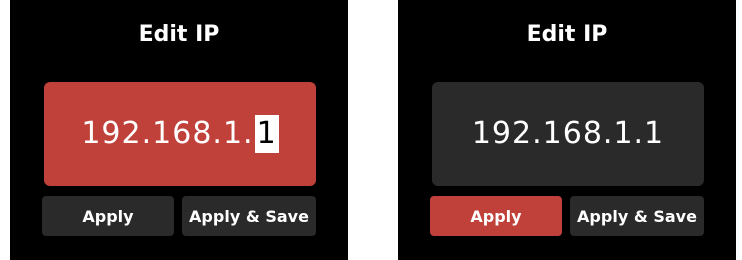  What do you see at coordinates (167, 133) in the screenshot?
I see `ip-address-text: 192.168.1.` at bounding box center [167, 133].